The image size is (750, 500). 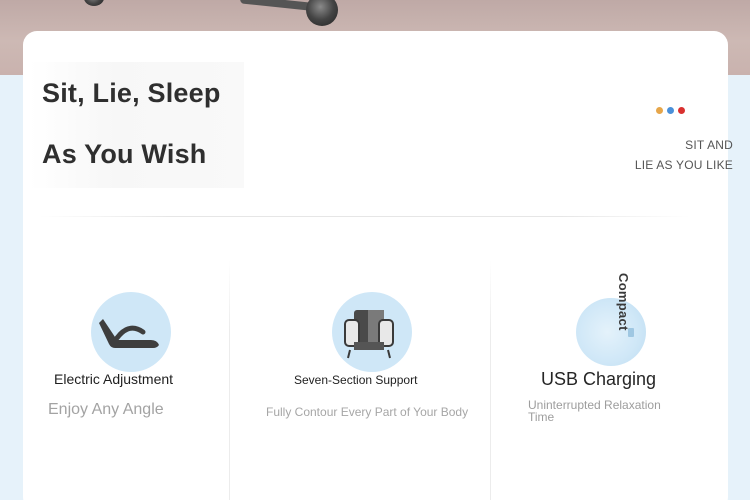 I want to click on compact-badge: Compact, so click(x=623, y=302).